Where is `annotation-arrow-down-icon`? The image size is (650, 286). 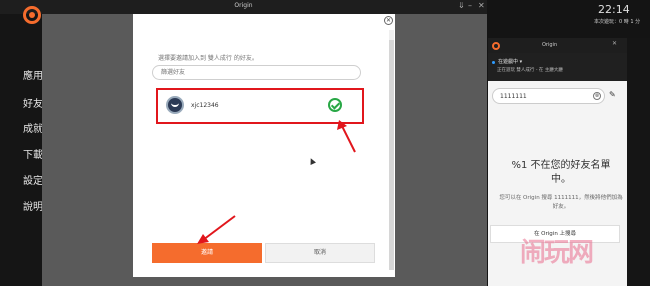 annotation-arrow-down-icon is located at coordinates (216, 229).